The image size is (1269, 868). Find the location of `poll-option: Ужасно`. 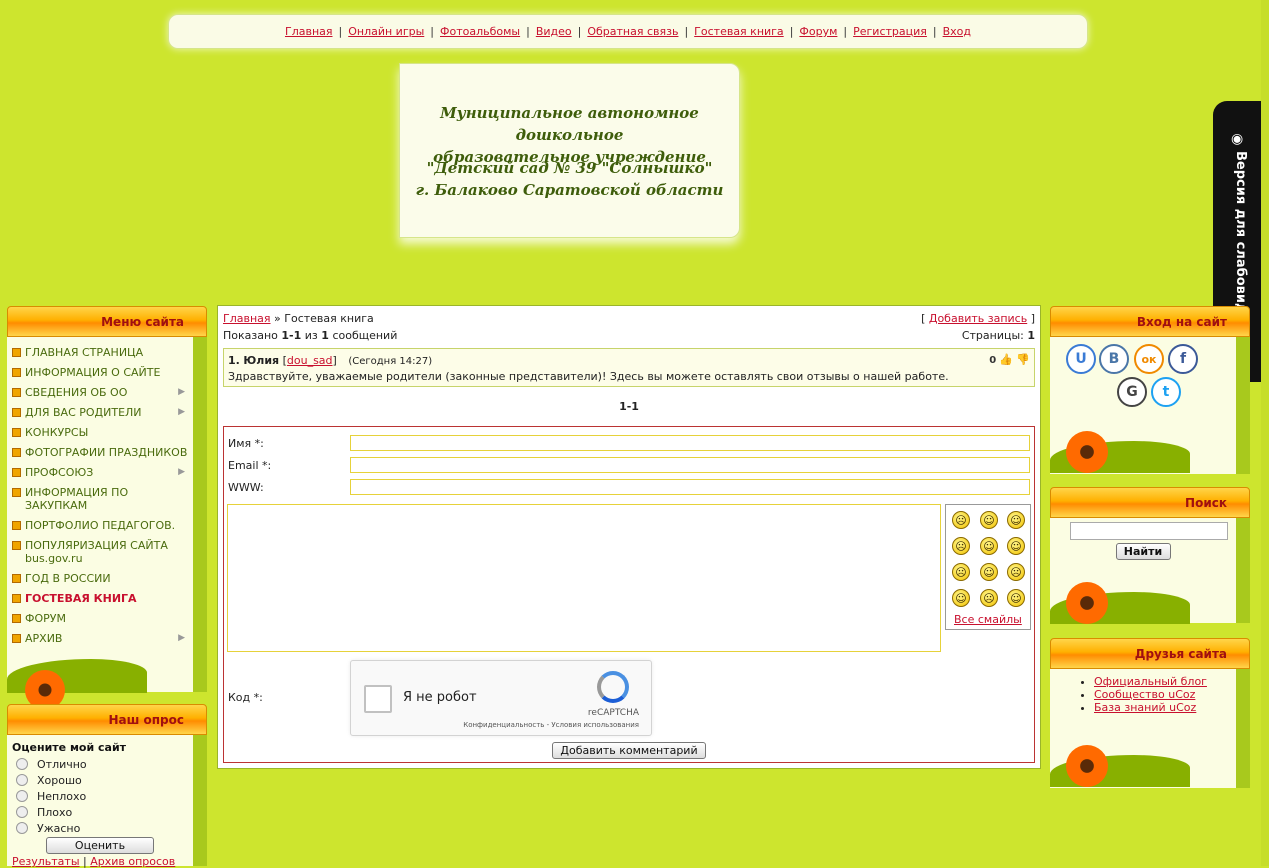

poll-option: Ужасно is located at coordinates (100, 828).